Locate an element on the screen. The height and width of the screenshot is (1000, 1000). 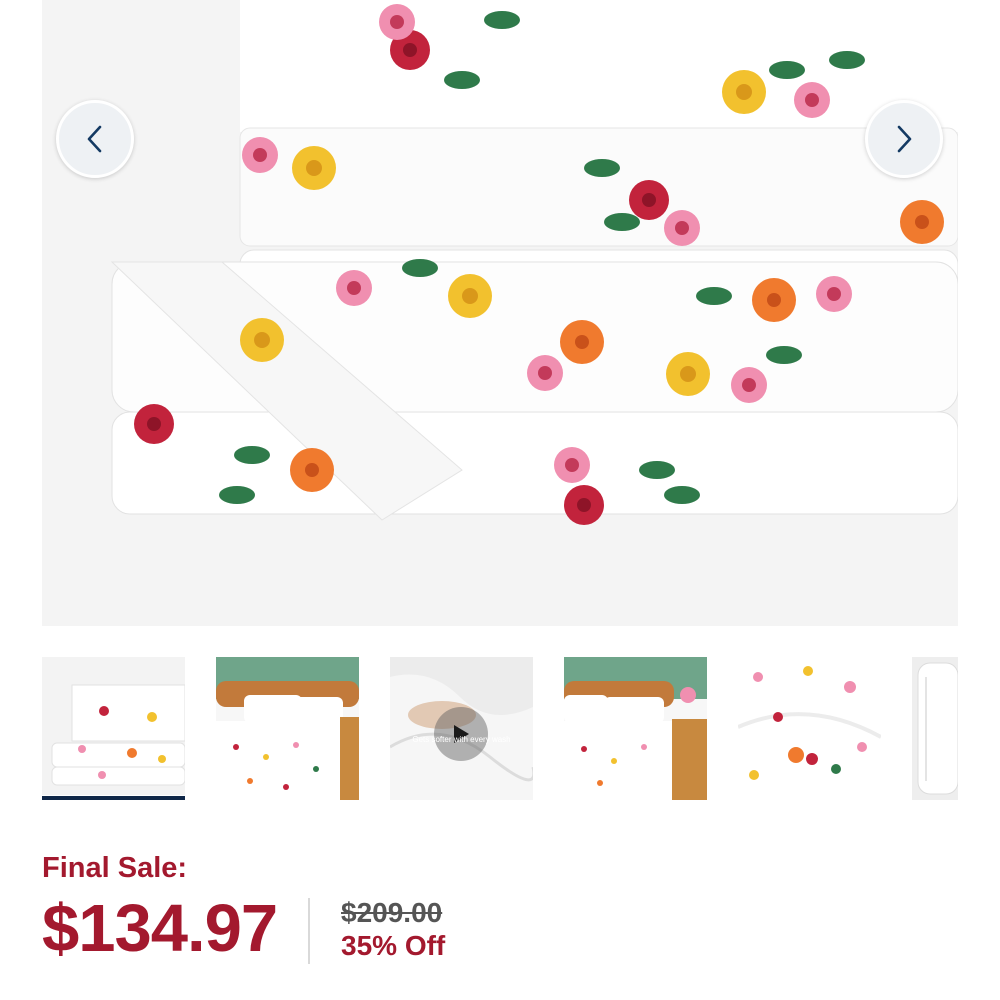
gallery-next-button is located at coordinates (904, 139).